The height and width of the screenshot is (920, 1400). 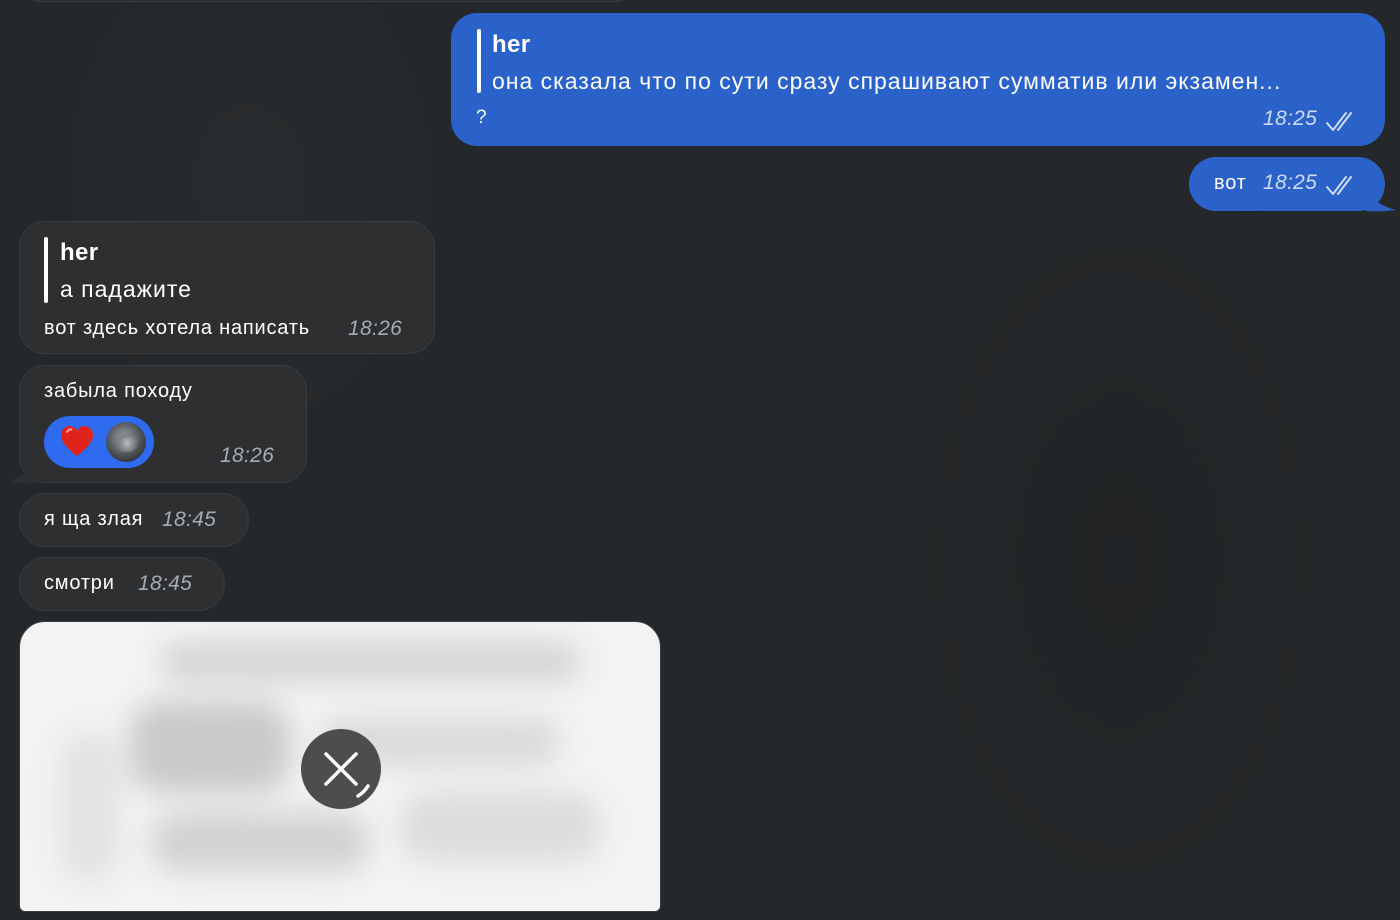 I want to click on image-message, so click(x=340, y=766).